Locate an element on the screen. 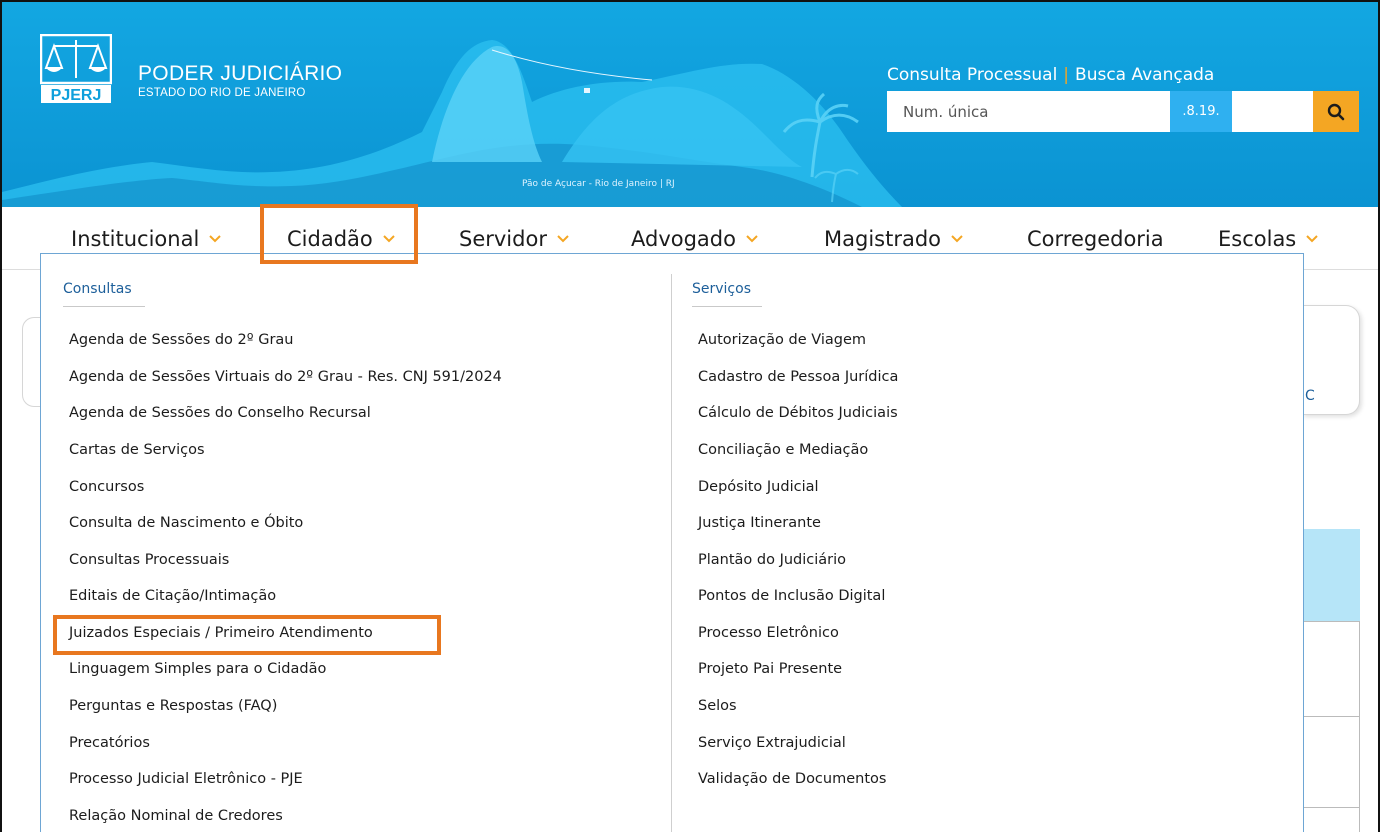 This screenshot has width=1380, height=832. pjerj-logo: PJERJ is located at coordinates (76, 68).